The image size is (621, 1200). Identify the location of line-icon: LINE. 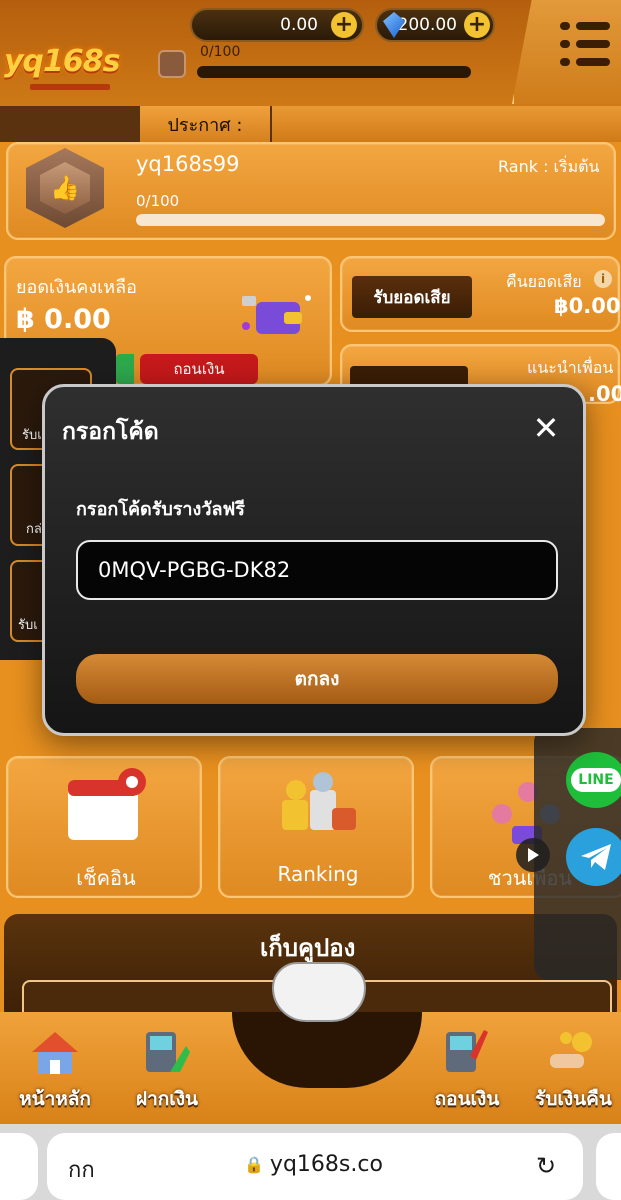
(596, 780).